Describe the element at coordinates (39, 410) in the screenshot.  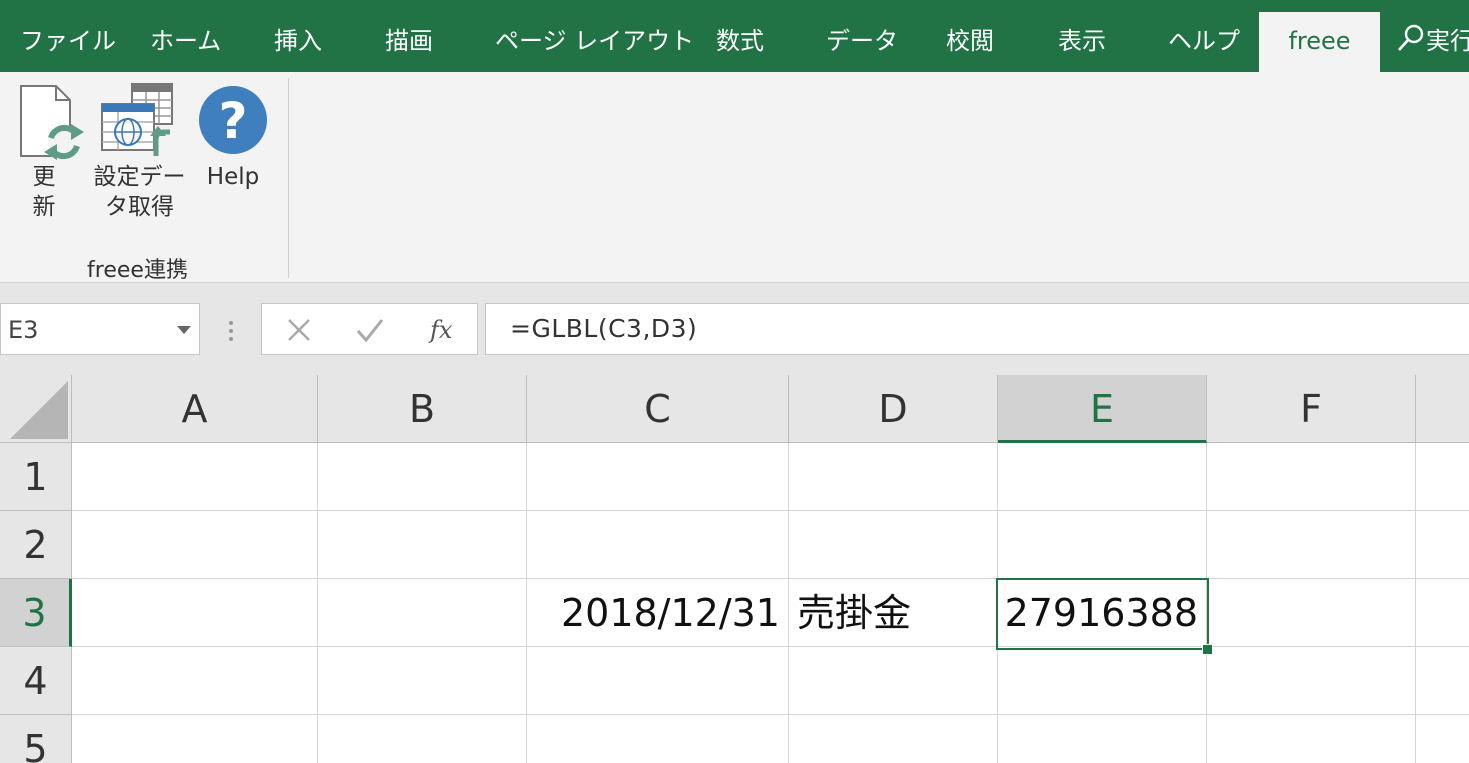
I see `select-all-triangle-icon` at that location.